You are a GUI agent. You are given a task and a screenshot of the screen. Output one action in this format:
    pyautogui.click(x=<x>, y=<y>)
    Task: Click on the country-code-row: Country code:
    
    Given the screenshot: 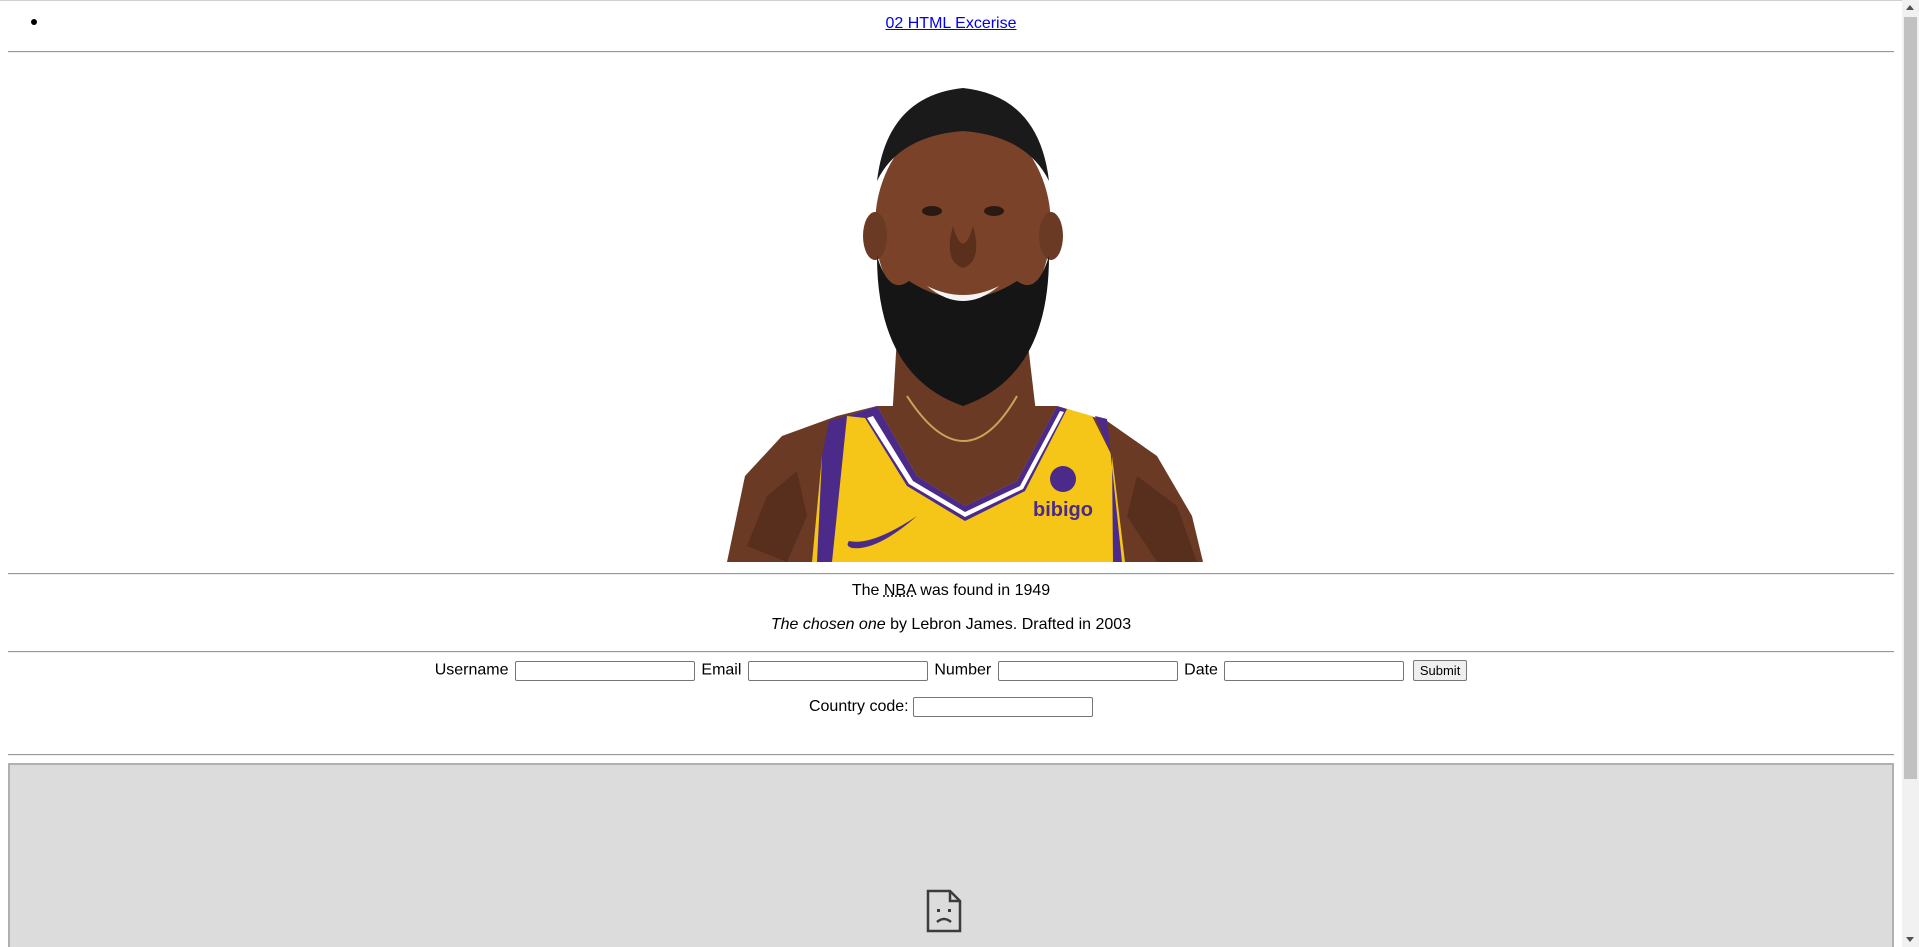 What is the action you would take?
    pyautogui.click(x=951, y=707)
    